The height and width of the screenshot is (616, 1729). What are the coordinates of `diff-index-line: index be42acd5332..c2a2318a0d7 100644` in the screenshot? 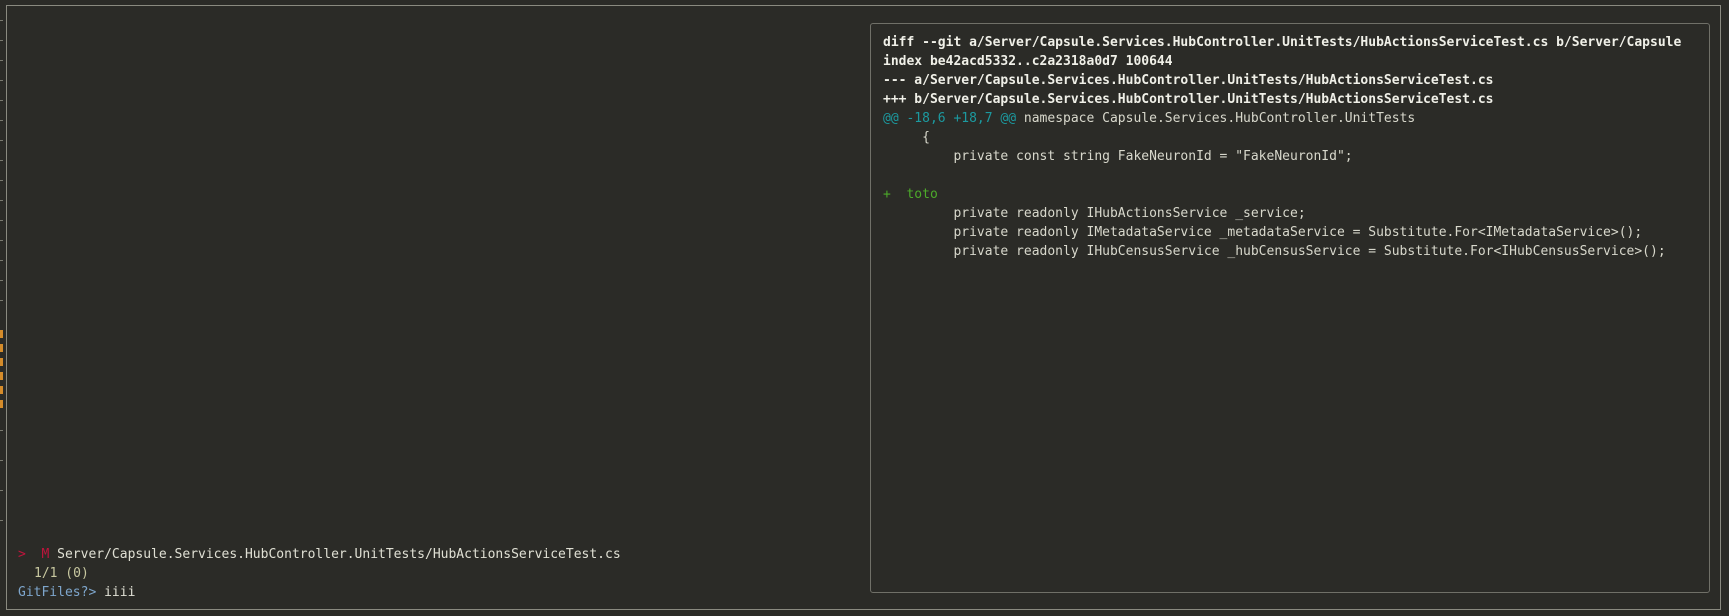 It's located at (1028, 61).